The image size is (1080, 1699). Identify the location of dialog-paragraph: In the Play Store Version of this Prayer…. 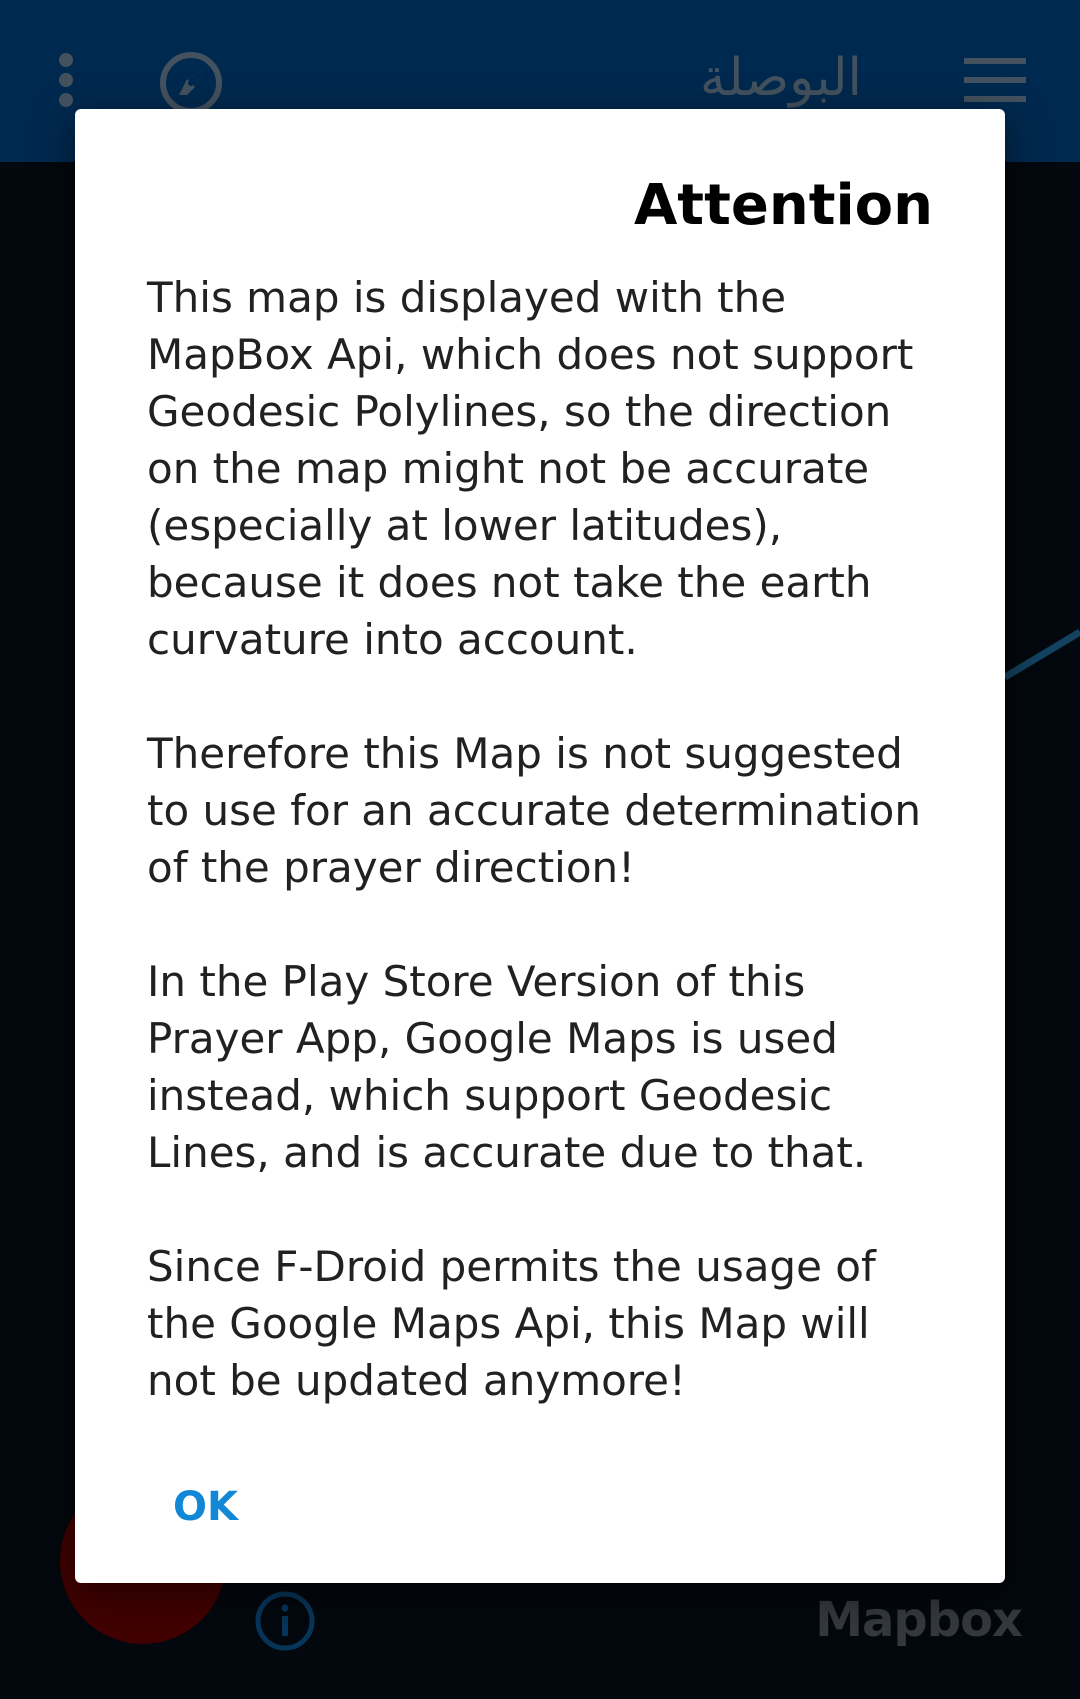
(547, 1067).